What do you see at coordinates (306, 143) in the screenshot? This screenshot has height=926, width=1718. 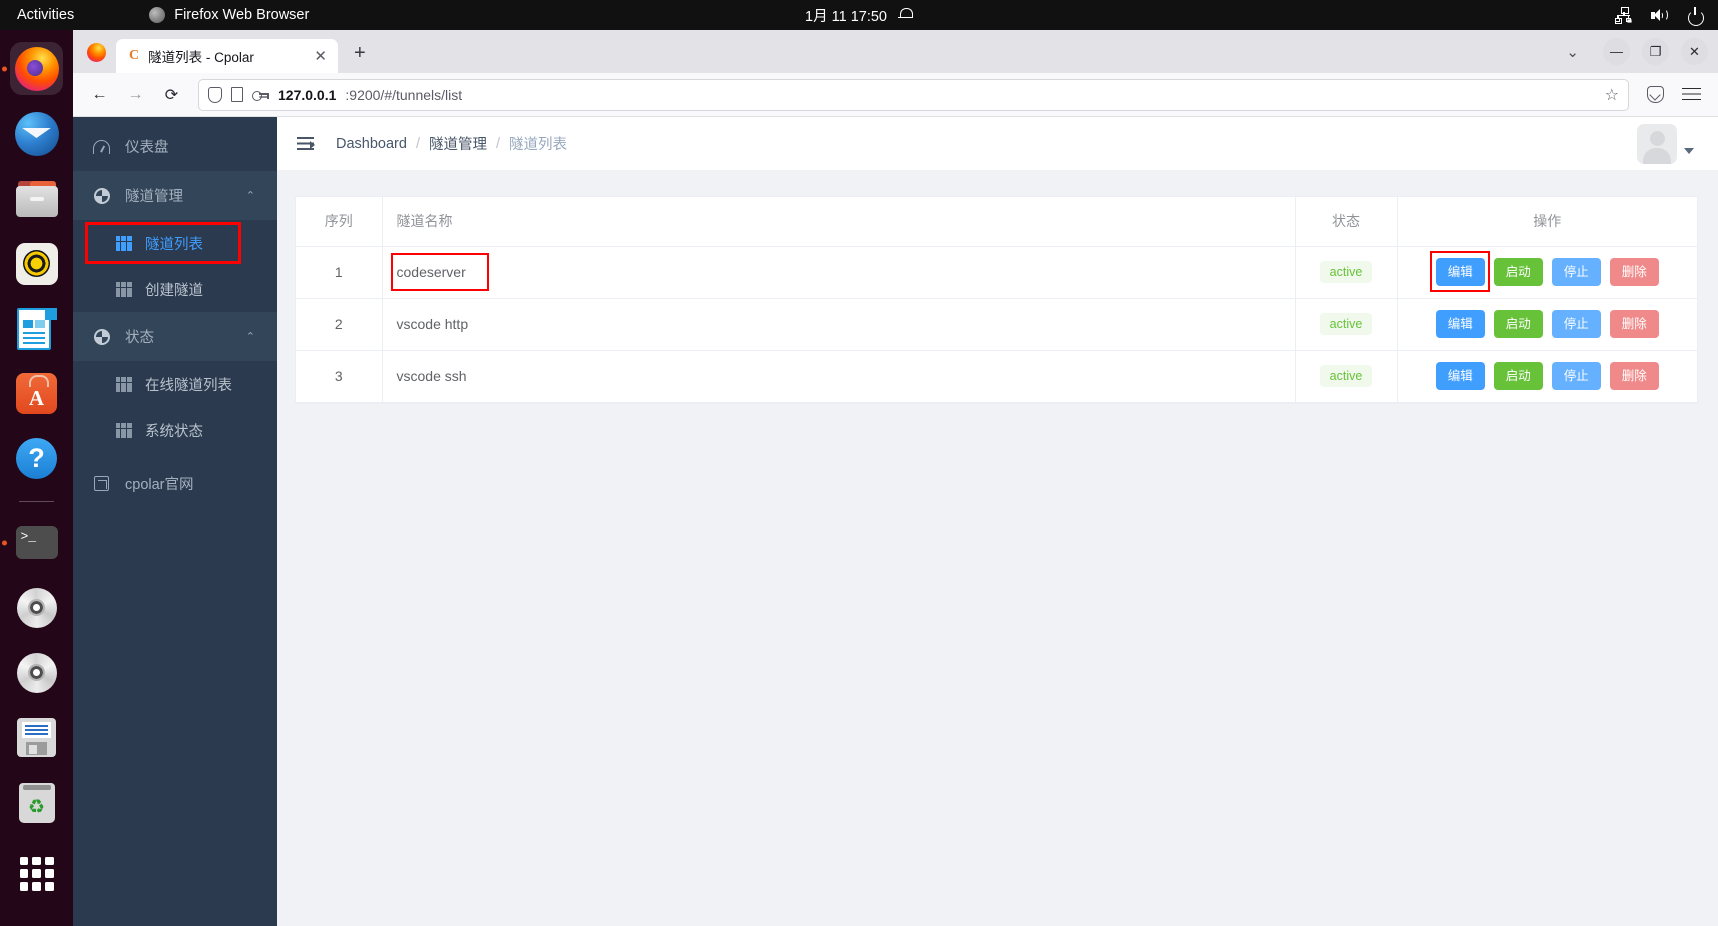 I see `collapse-menu-icon` at bounding box center [306, 143].